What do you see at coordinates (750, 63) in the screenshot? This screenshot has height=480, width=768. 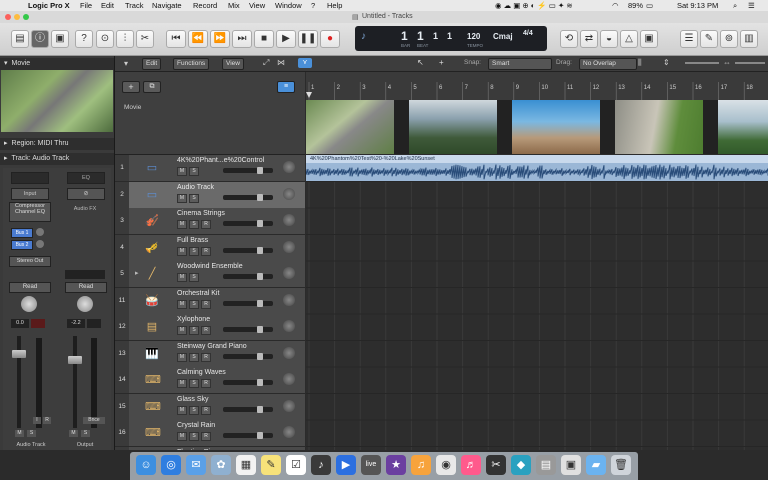 I see `horizontal-zoom-slider` at bounding box center [750, 63].